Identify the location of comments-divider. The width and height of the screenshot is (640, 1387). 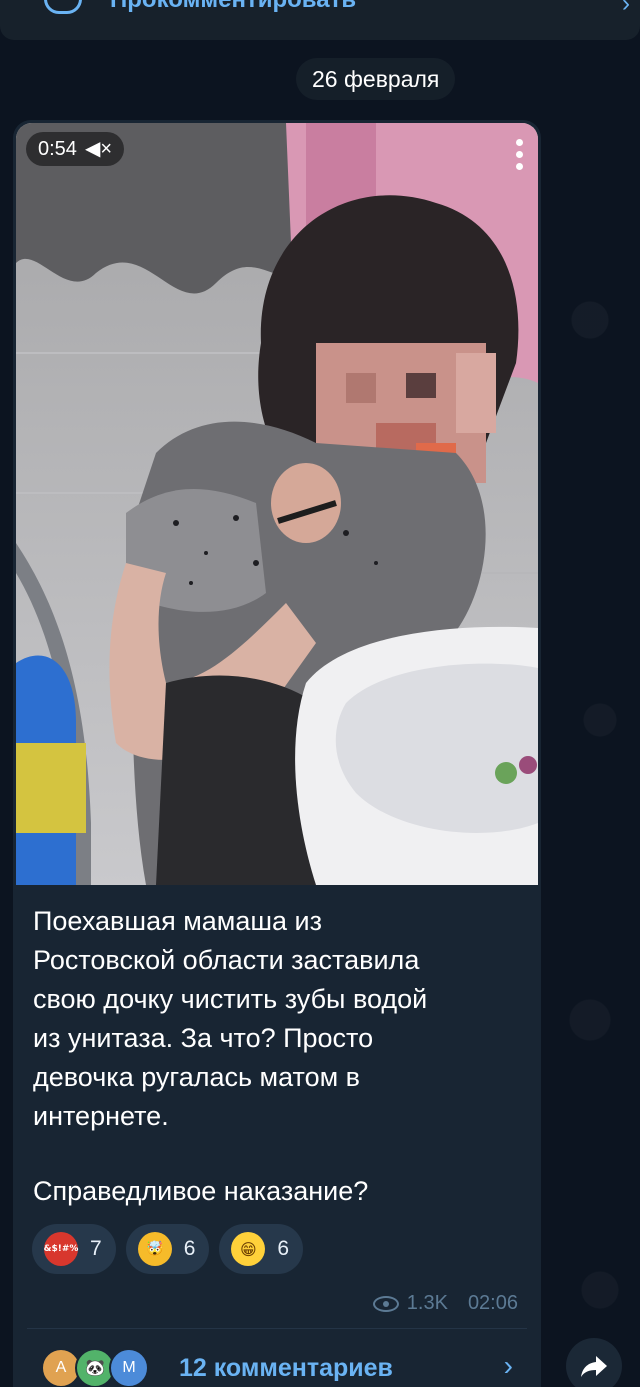
(277, 1328).